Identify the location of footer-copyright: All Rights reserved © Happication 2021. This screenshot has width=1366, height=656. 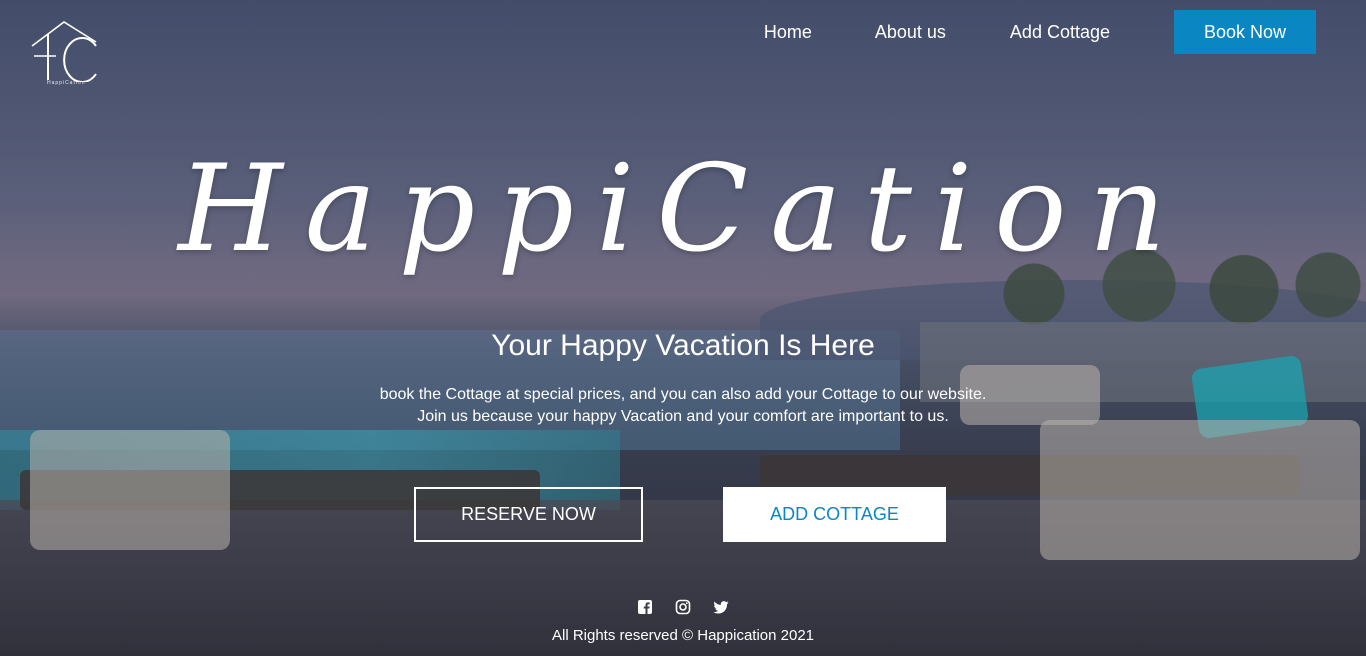
(683, 635).